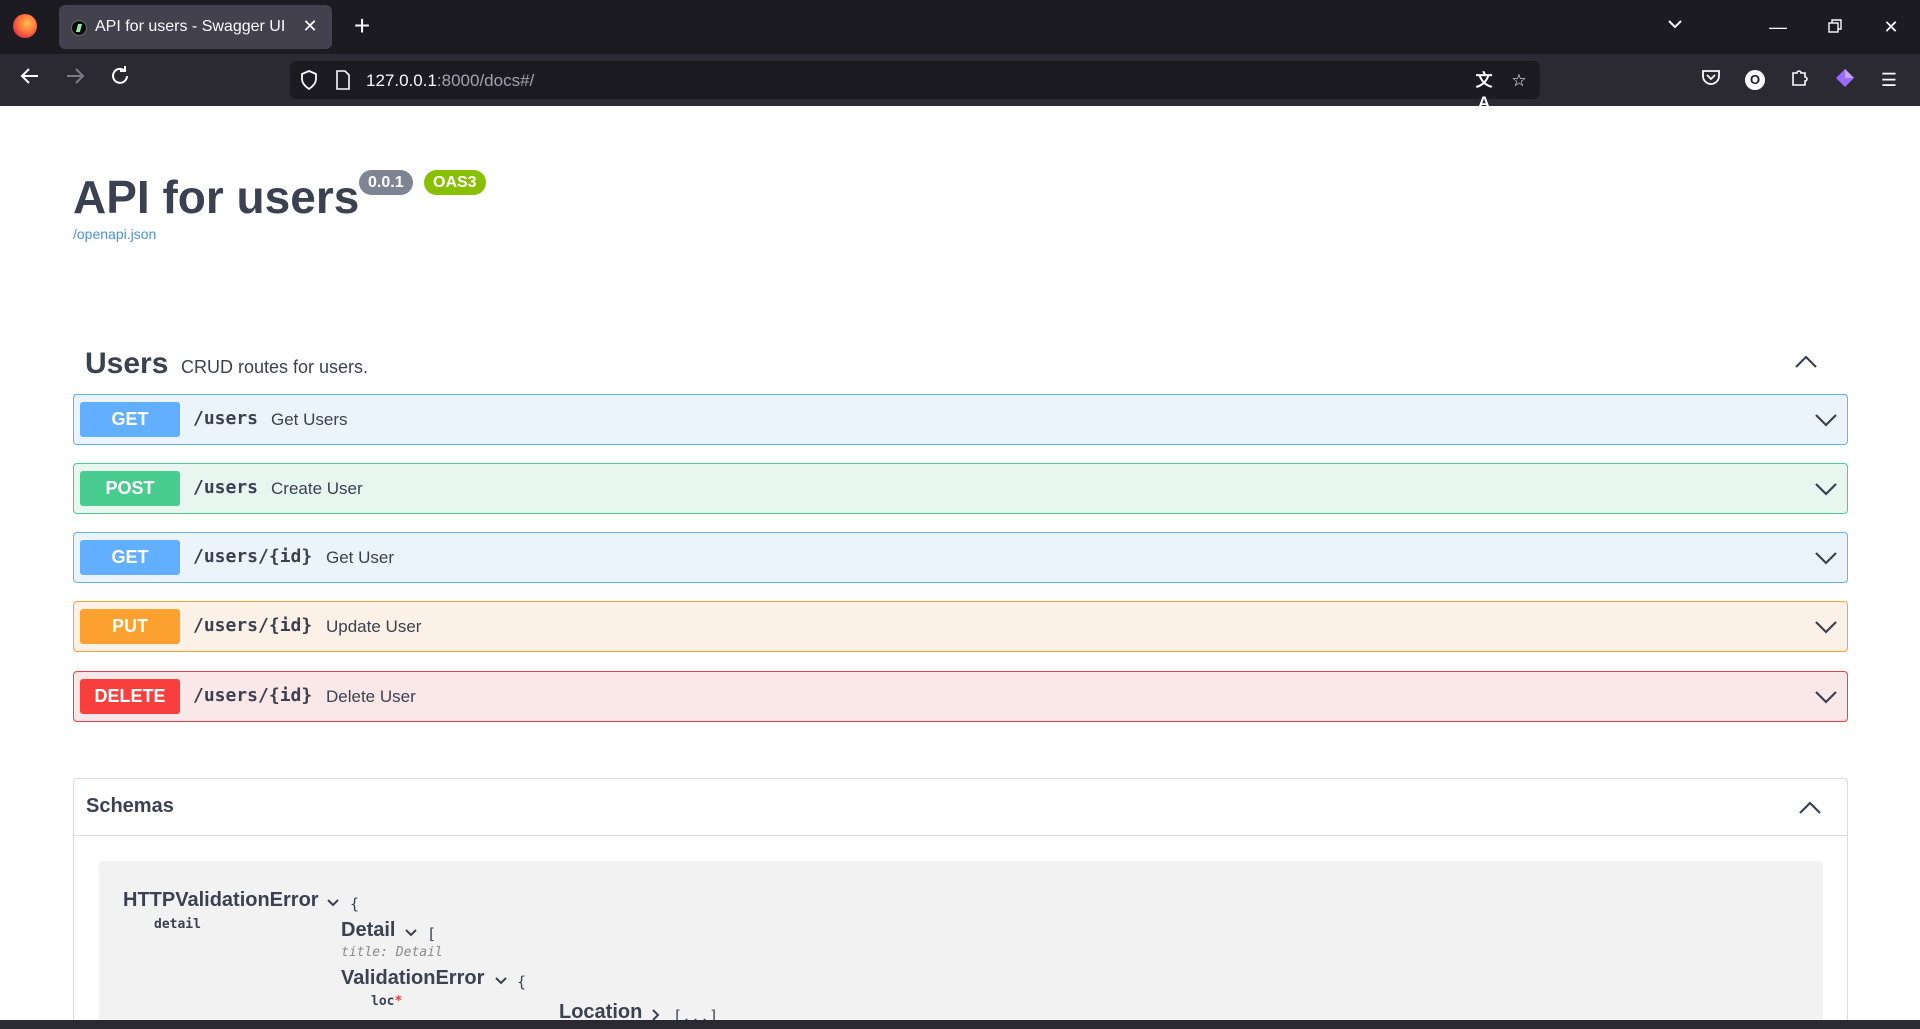 The image size is (1920, 1029). What do you see at coordinates (190, 26) in the screenshot?
I see `tab-title: API for users - Swagger UI` at bounding box center [190, 26].